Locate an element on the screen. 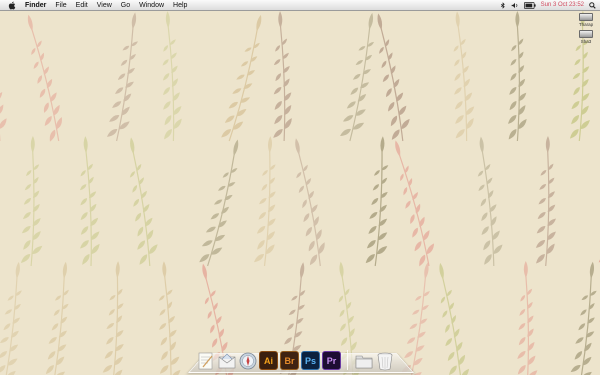 The width and height of the screenshot is (600, 375). menu-file: File is located at coordinates (60, 5).